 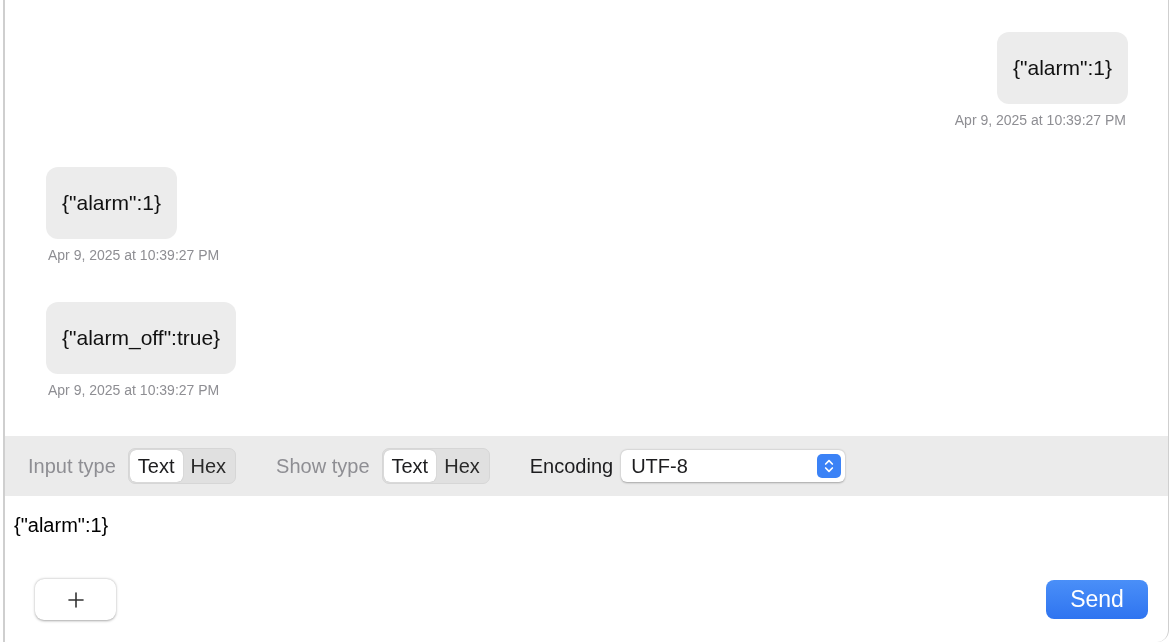 I want to click on message-bubble: {"alarm_off":true}, so click(x=141, y=338).